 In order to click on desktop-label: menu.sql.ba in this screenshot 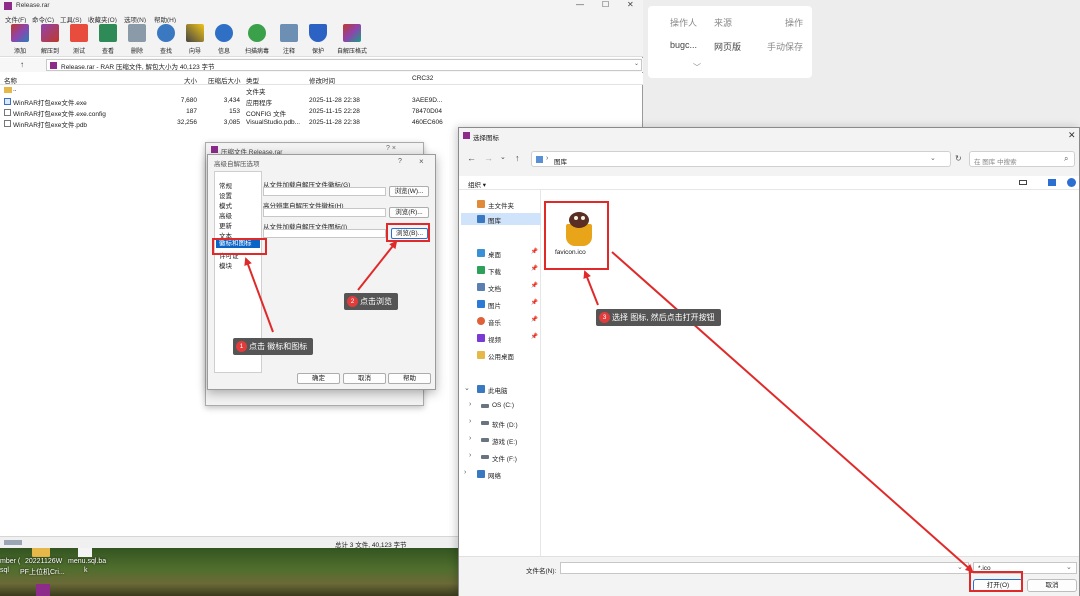, I will do `click(87, 561)`.